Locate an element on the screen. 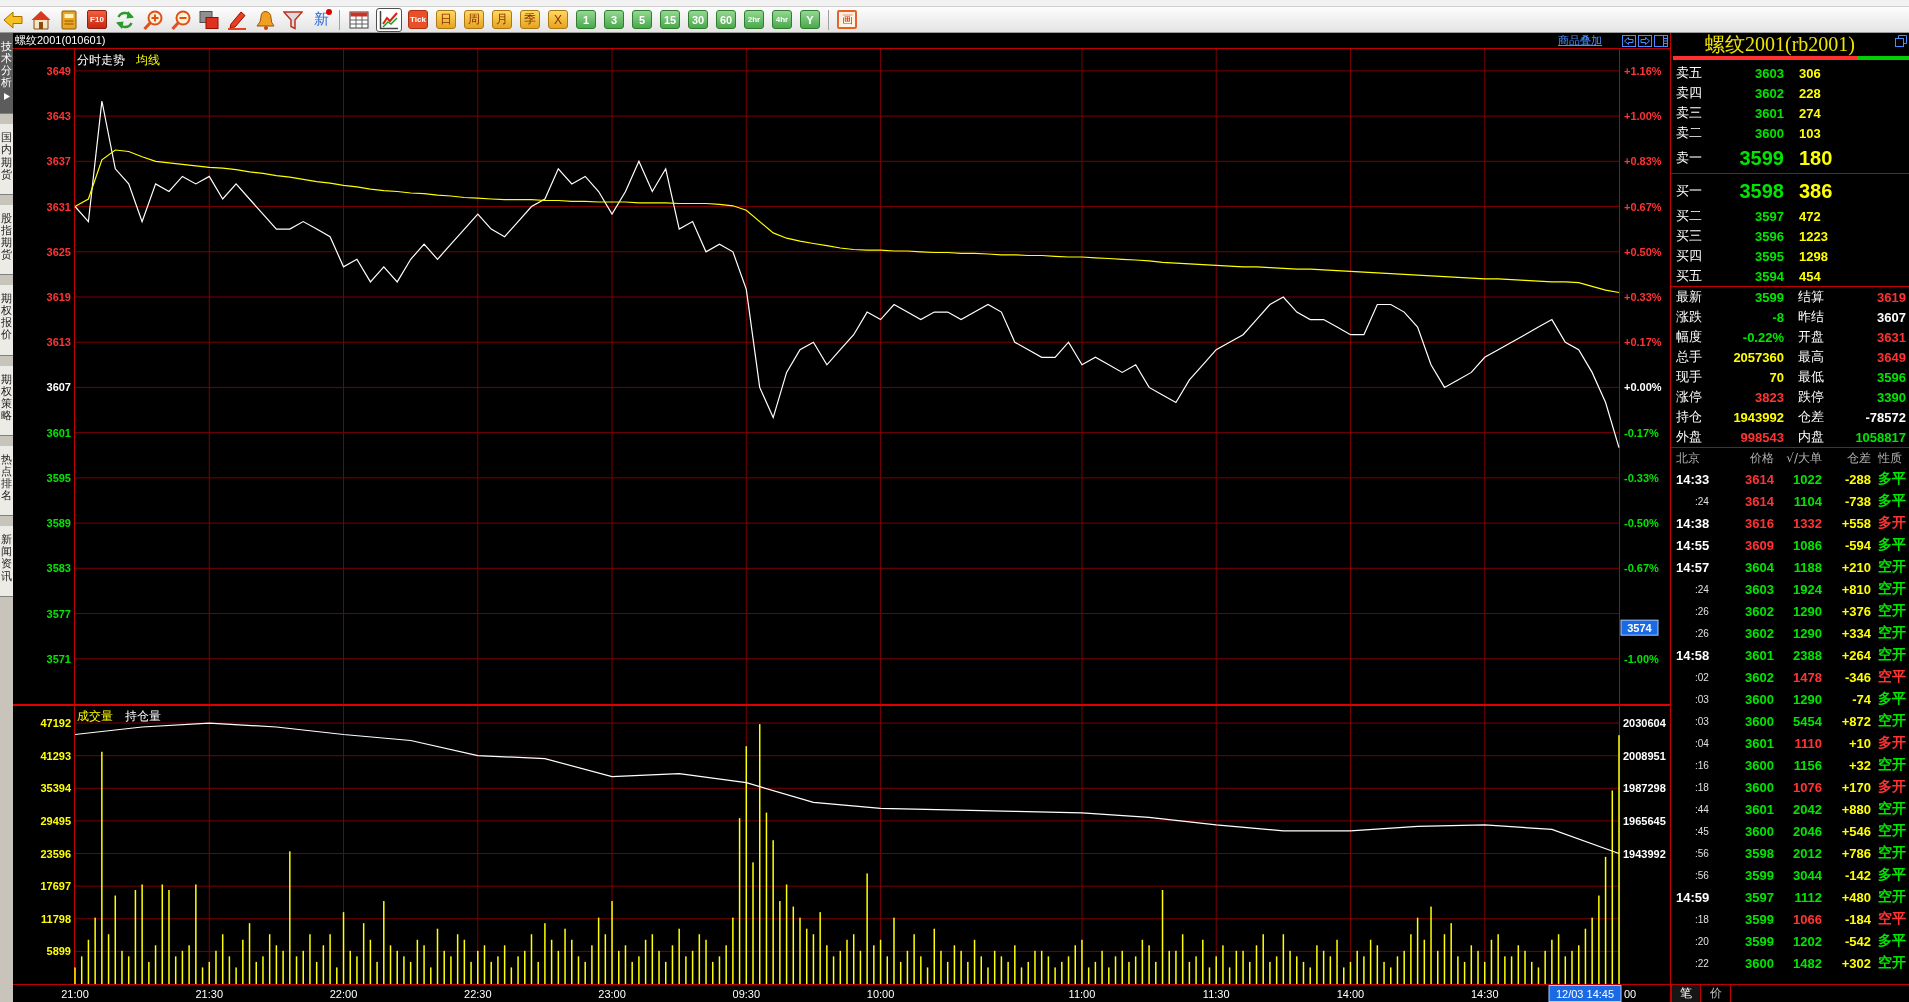 This screenshot has height=1002, width=1909. trade-price: 3604 is located at coordinates (1759, 567).